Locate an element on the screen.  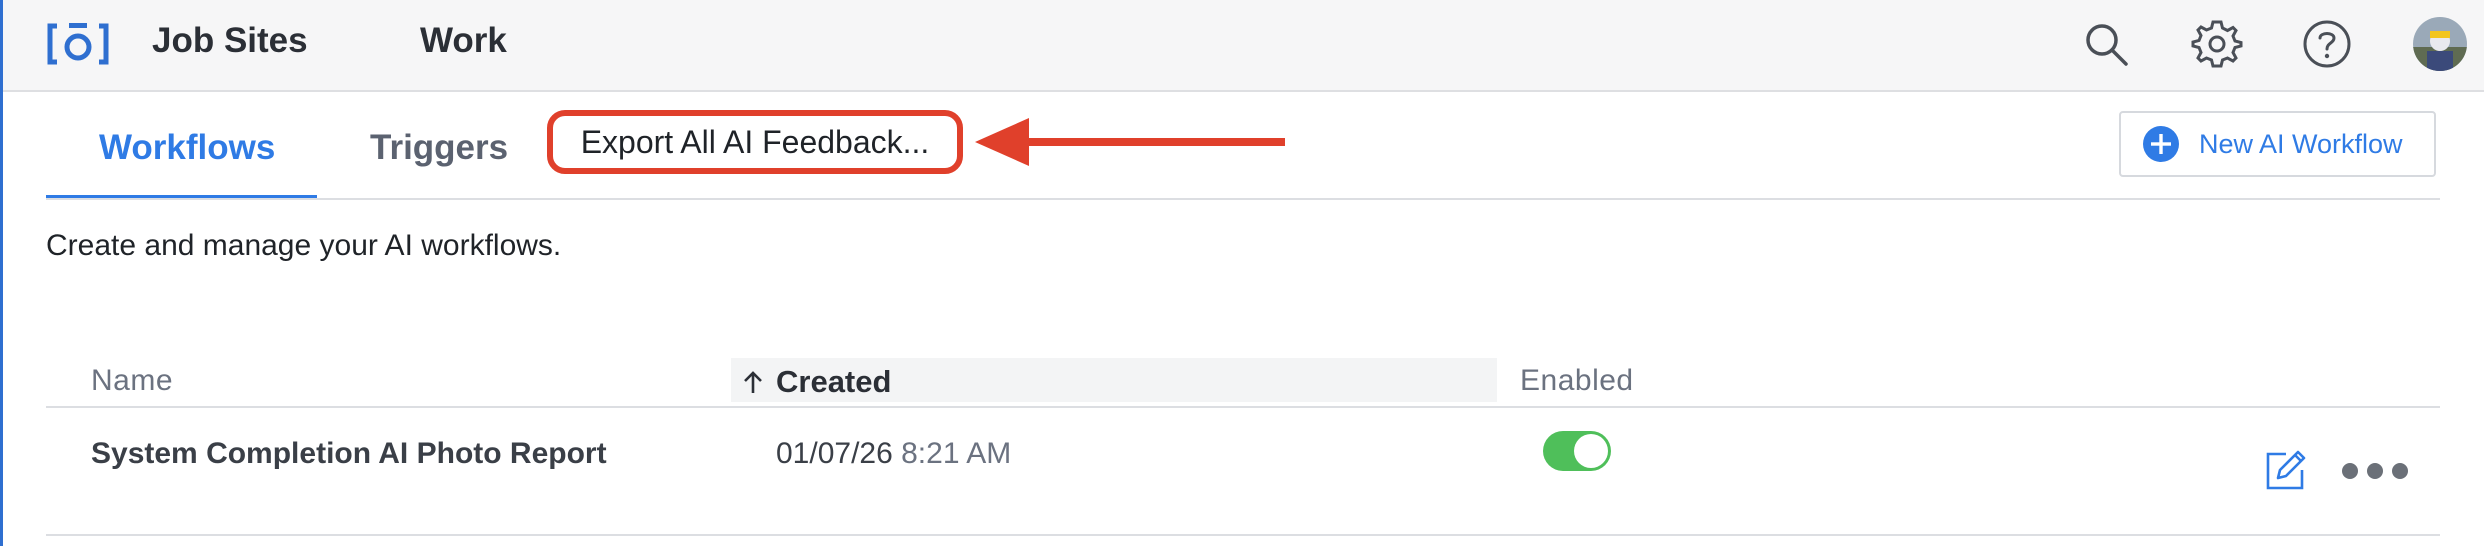
toggle-knob is located at coordinates (1591, 451).